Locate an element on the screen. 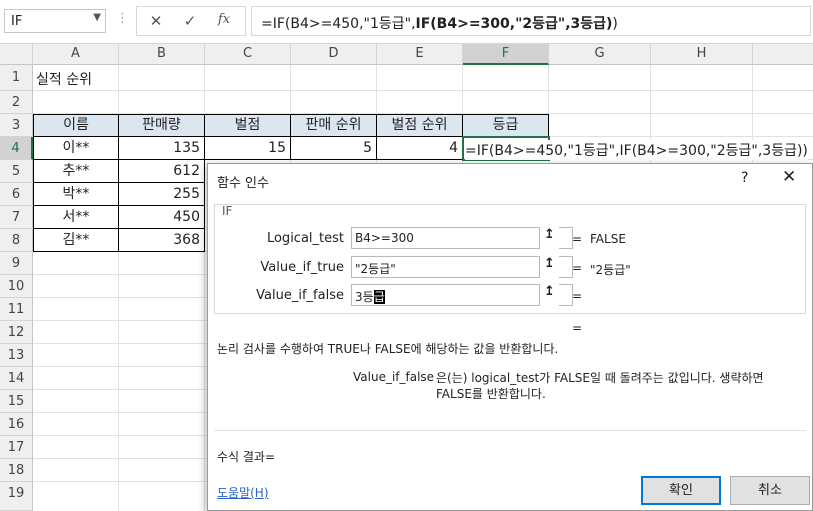  row-header-1: 1 is located at coordinates (16, 78).